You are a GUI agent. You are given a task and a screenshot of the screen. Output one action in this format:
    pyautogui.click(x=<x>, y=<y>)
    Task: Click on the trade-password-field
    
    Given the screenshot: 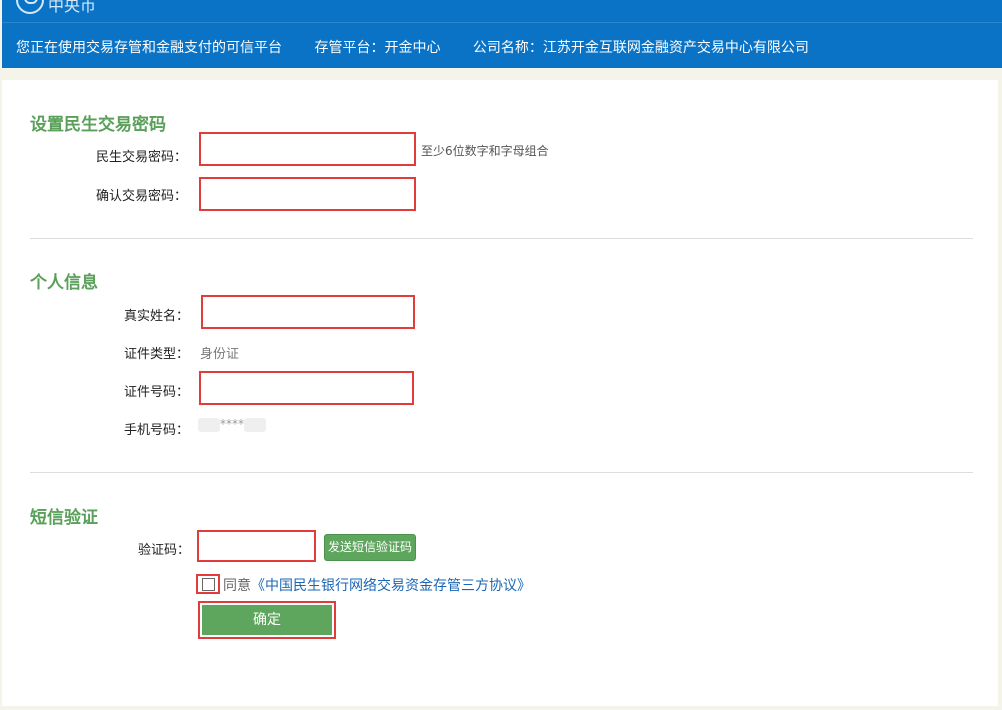 What is the action you would take?
    pyautogui.click(x=307, y=149)
    